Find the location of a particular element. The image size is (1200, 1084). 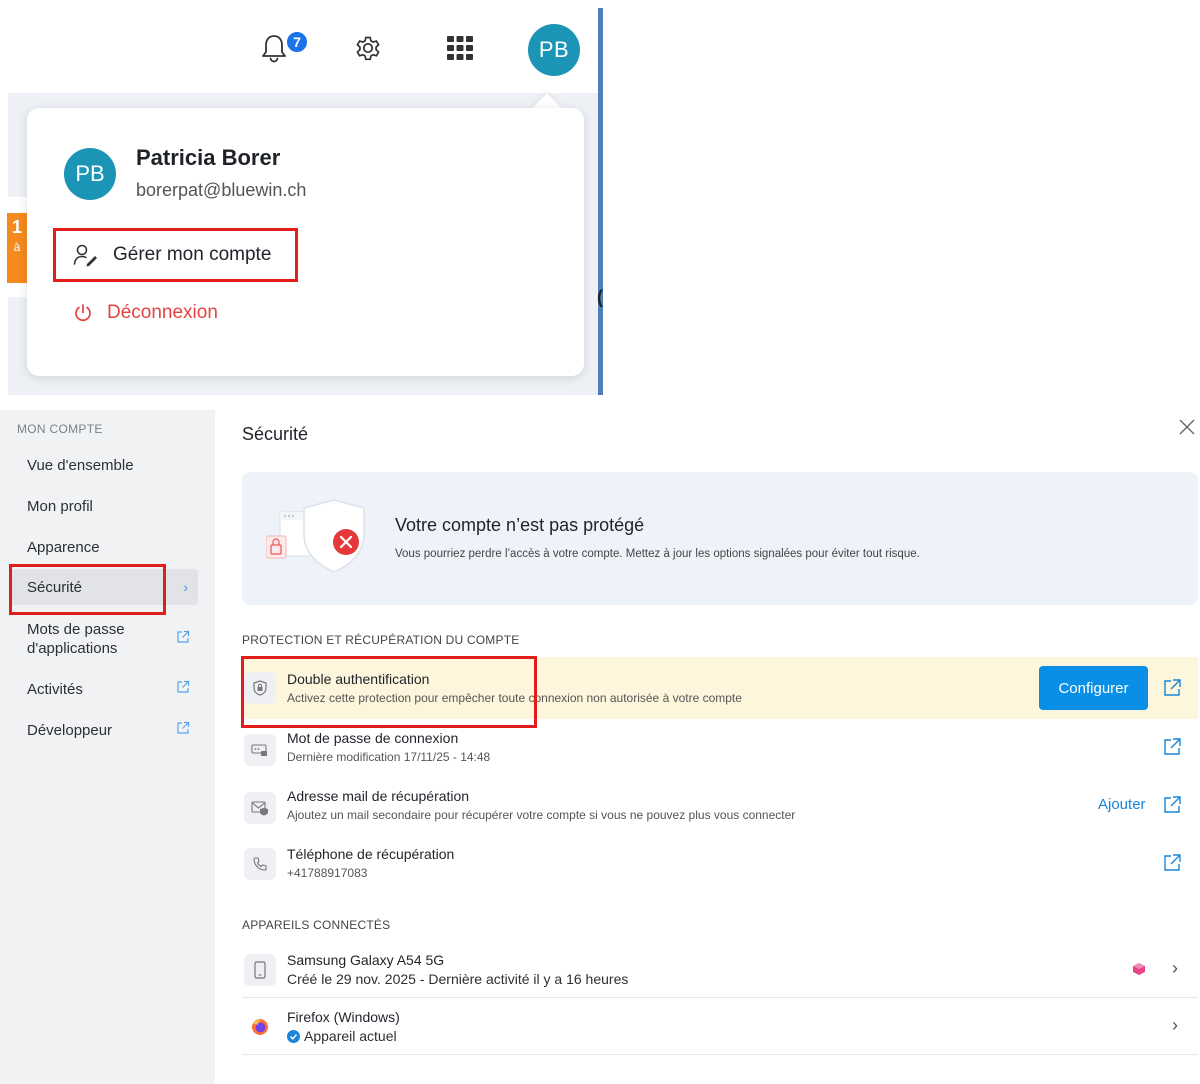

device-name: Firefox (Windows) is located at coordinates (343, 1017).